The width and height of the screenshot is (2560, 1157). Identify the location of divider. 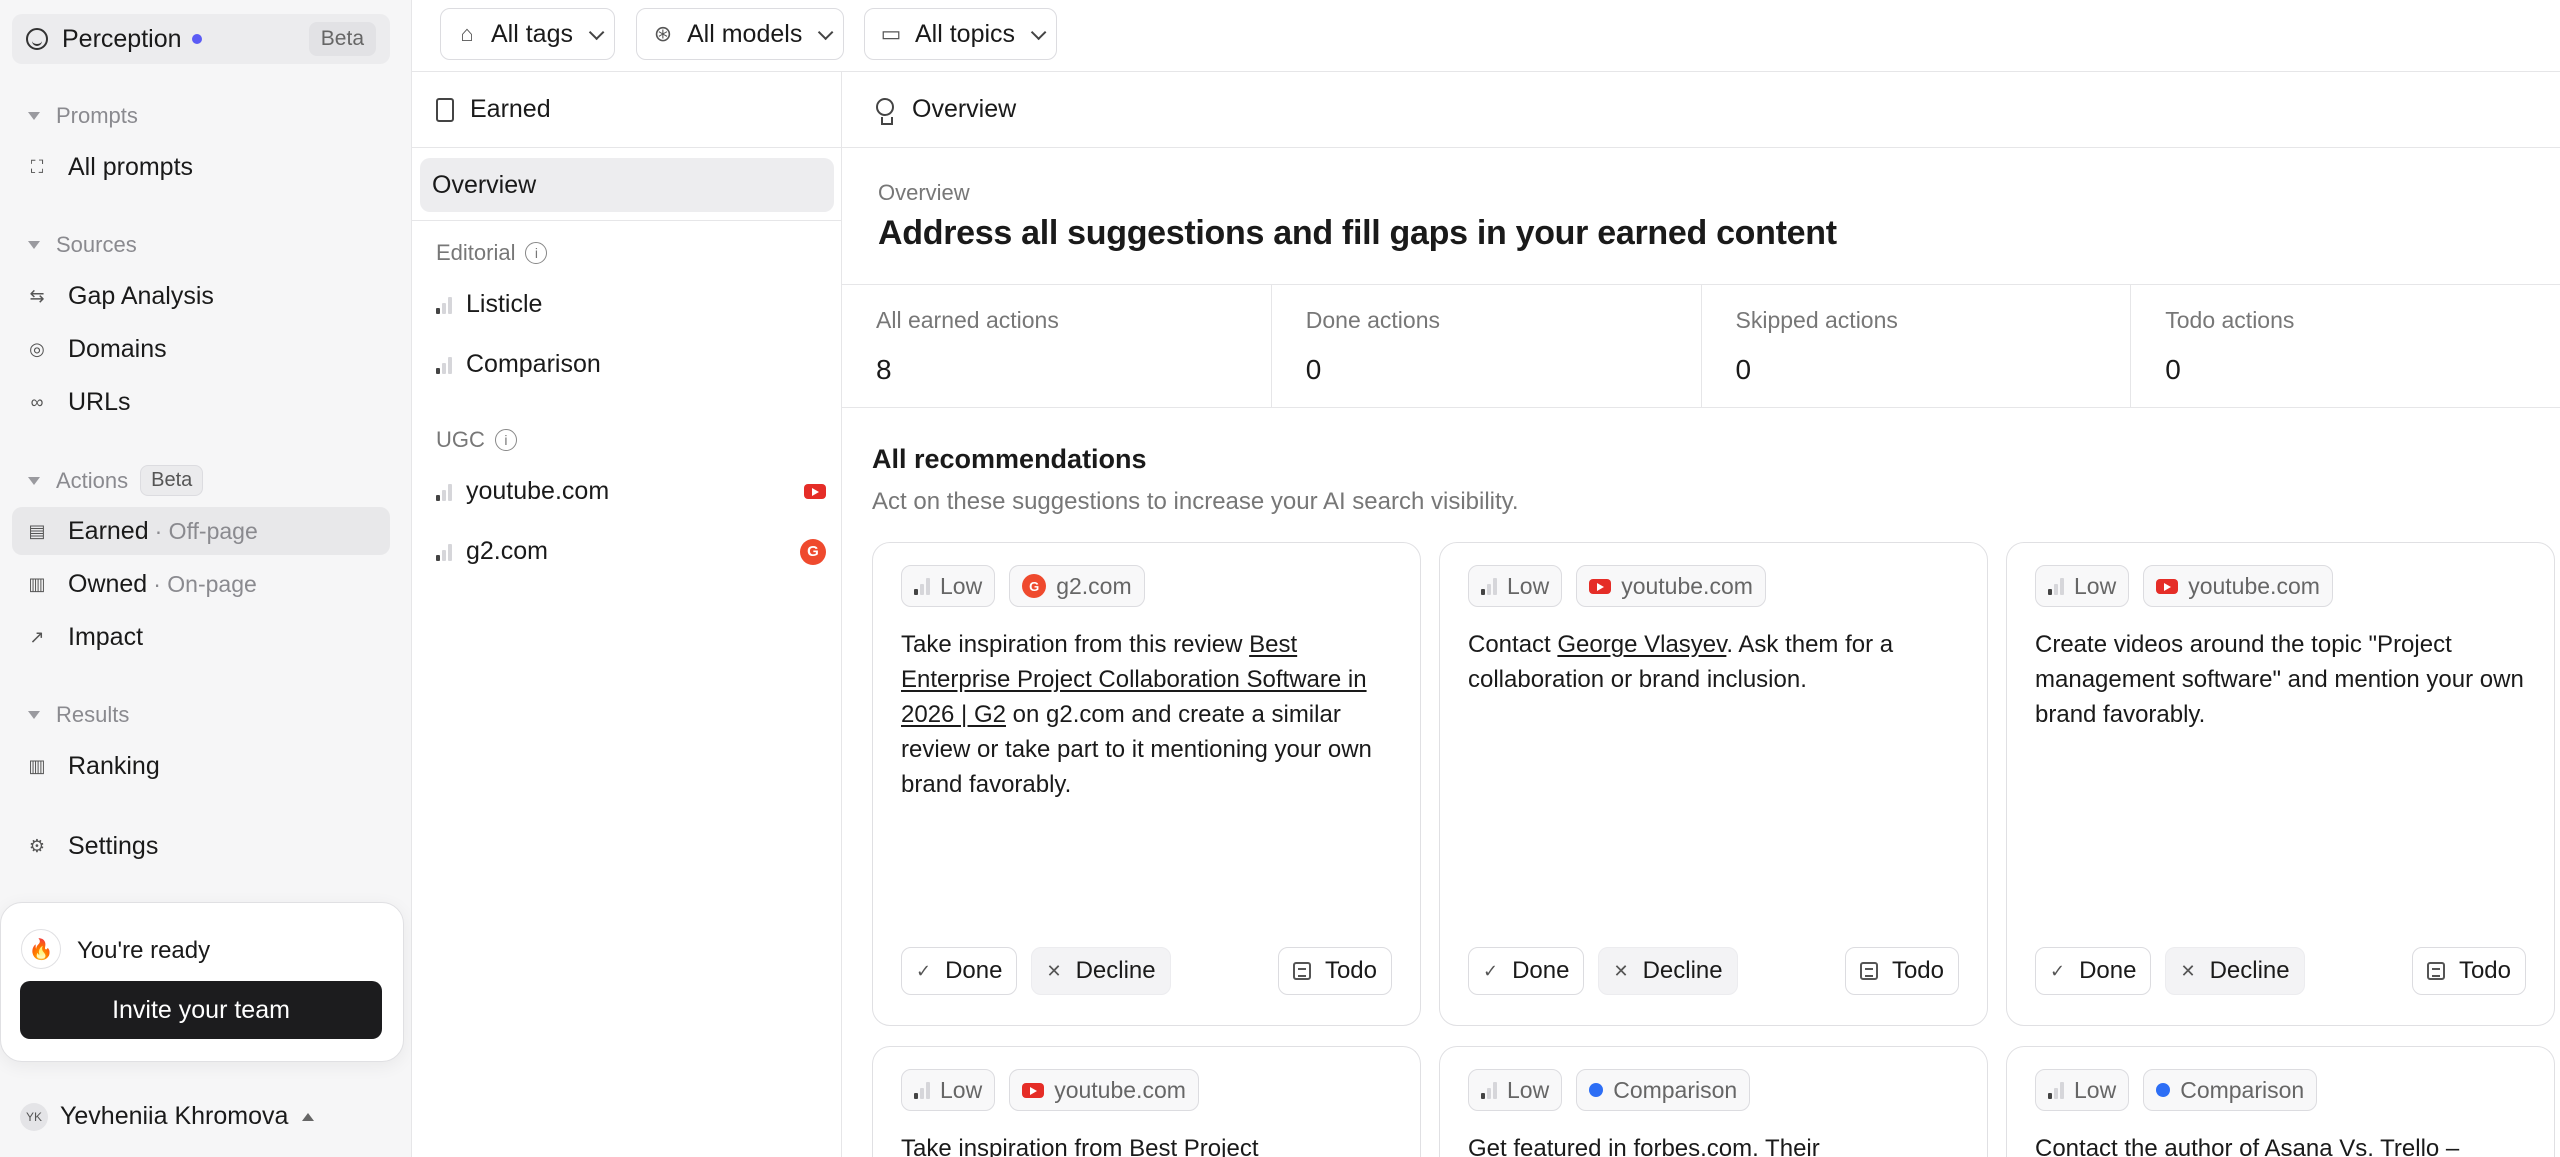
(627, 220).